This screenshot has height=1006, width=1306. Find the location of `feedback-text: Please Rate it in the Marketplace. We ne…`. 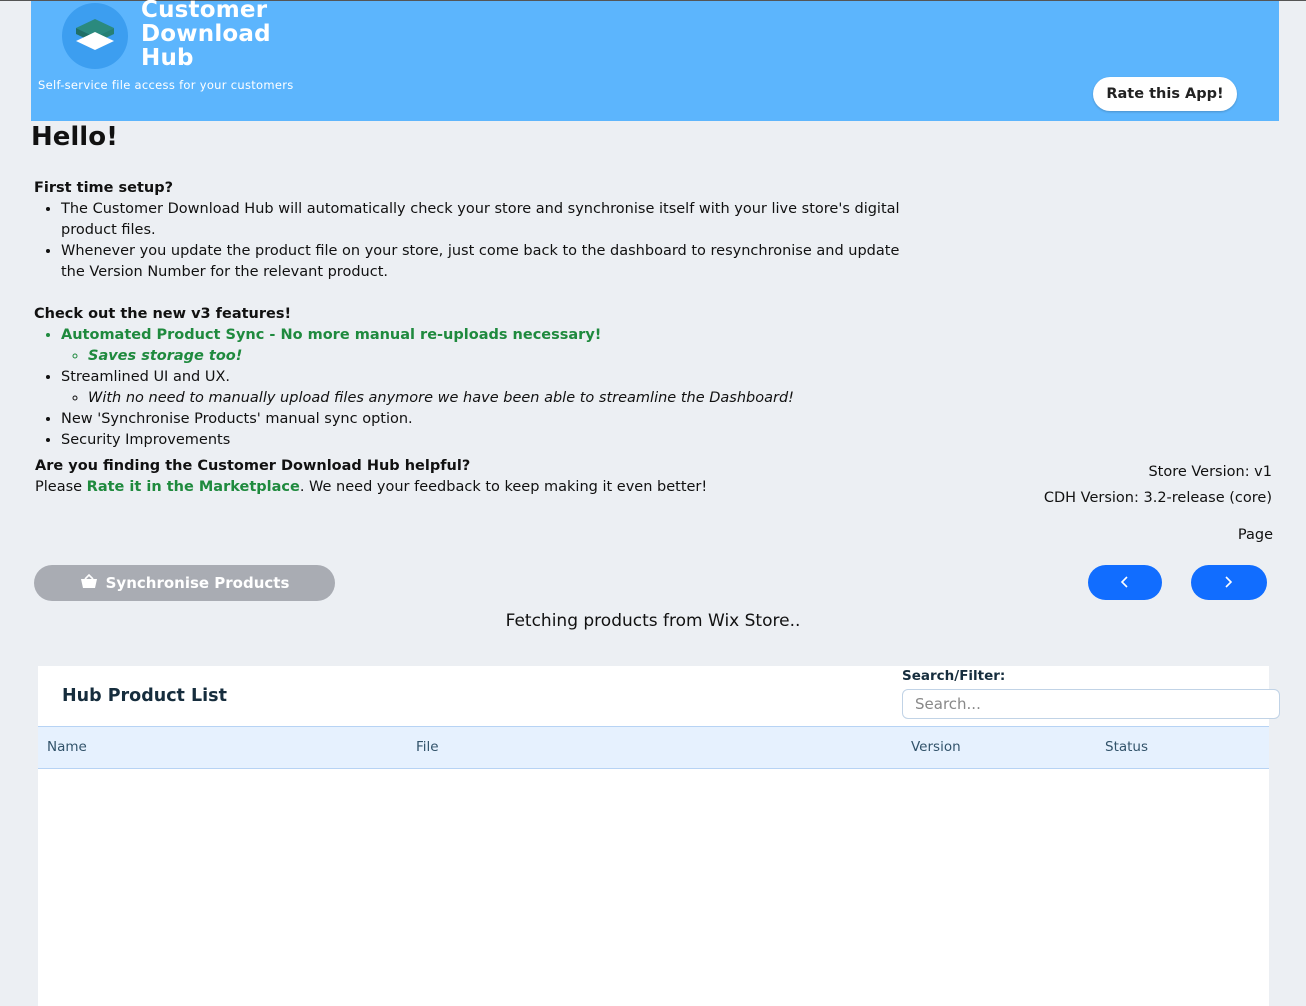

feedback-text: Please Rate it in the Marketplace. We ne… is located at coordinates (371, 487).